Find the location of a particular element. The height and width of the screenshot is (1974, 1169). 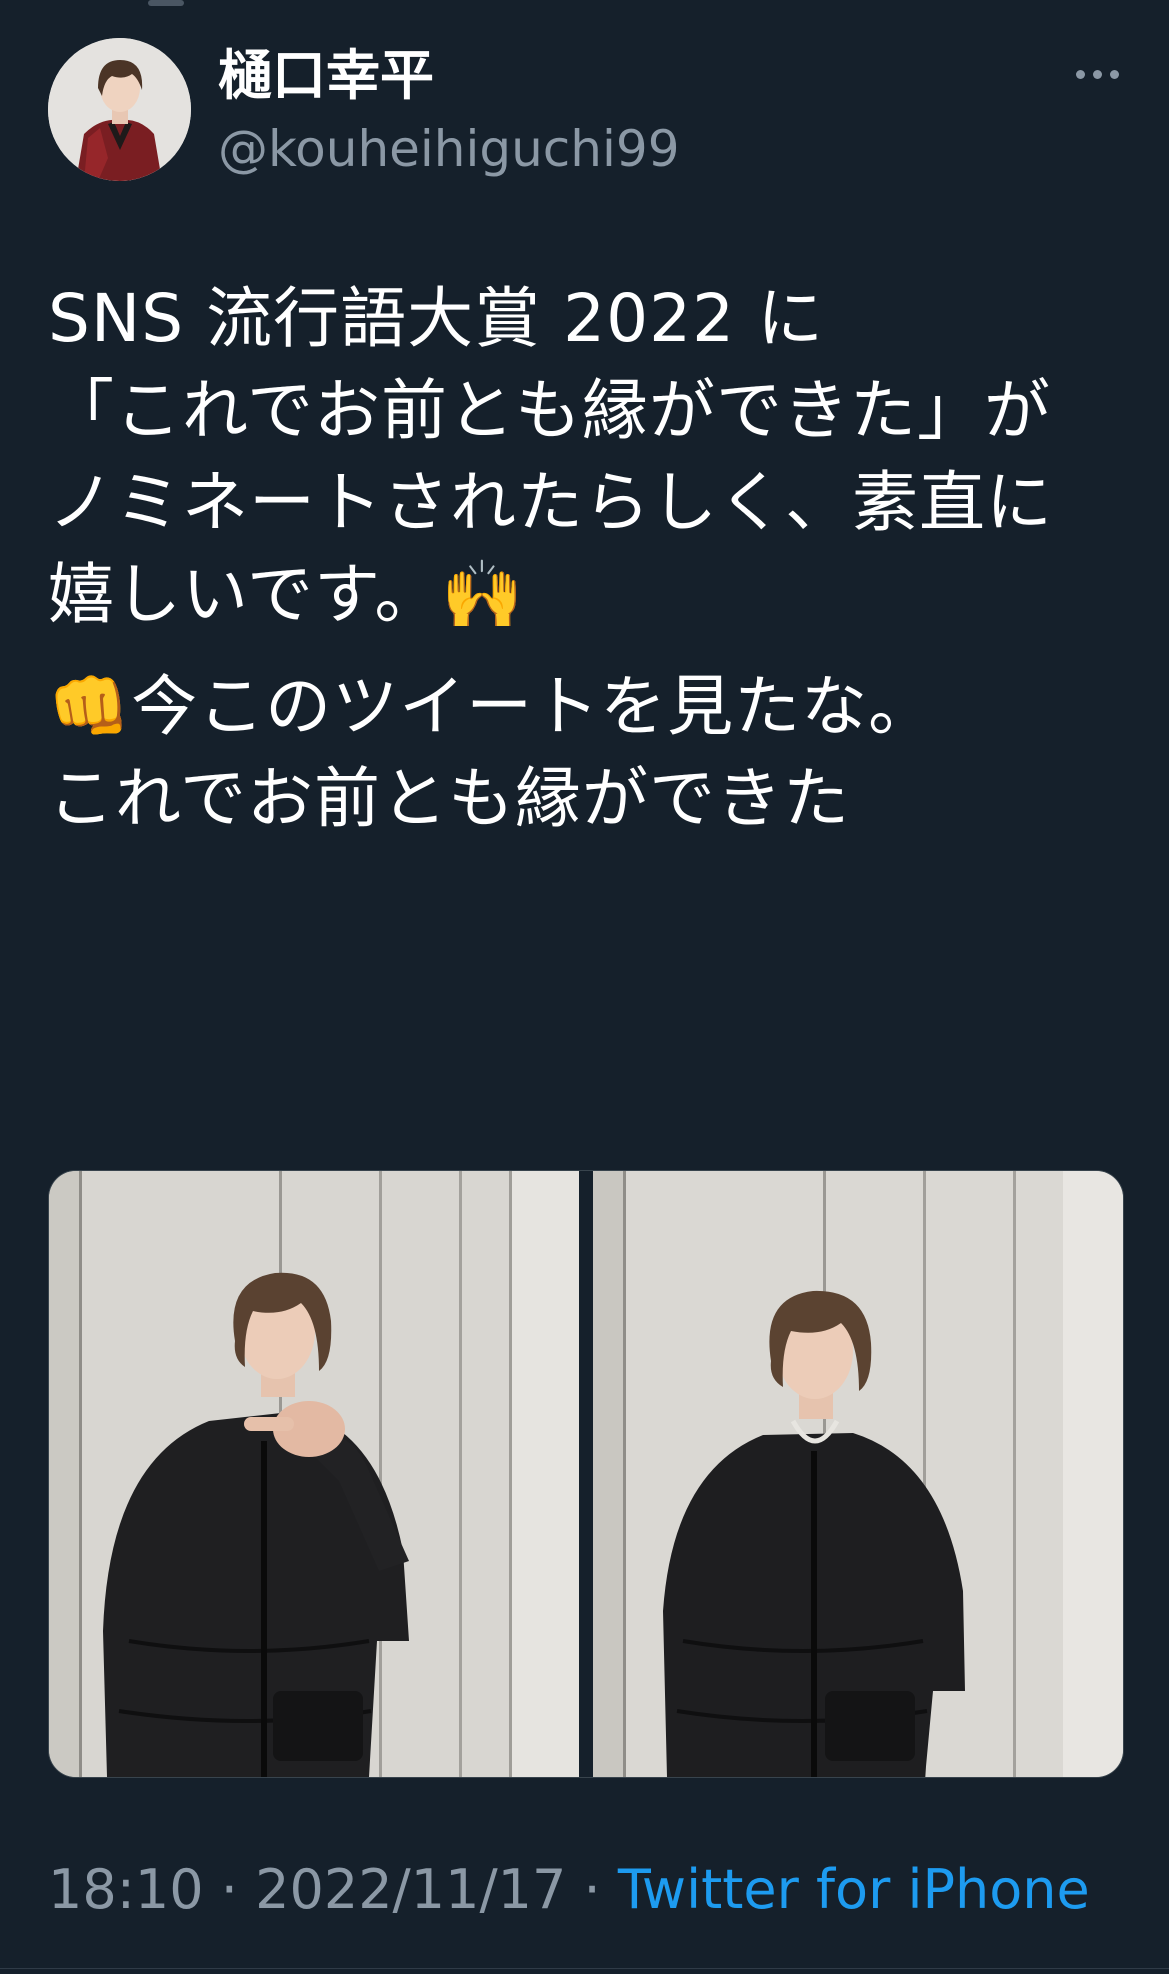

tweet-meta: 18:10 · 2022/11/17 · Twitter for iPhone is located at coordinates (569, 1890).